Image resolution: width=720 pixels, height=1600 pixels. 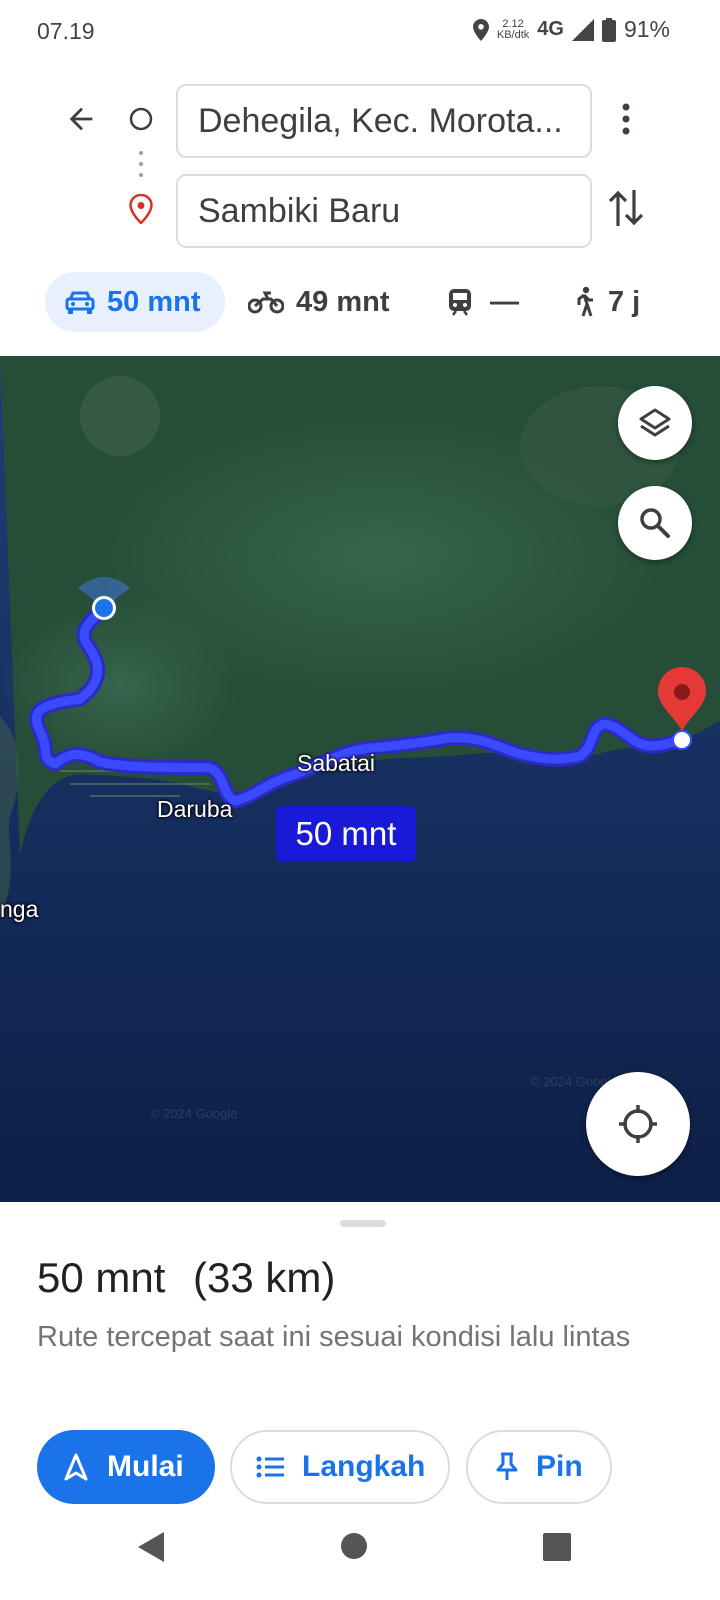 I want to click on walk-icon, so click(x=585, y=301).